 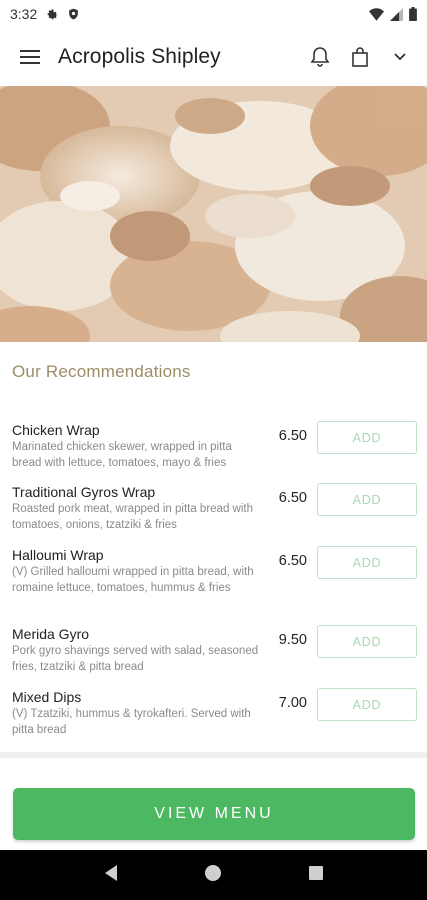 I want to click on view-menu-button: VIEW MENU, so click(x=214, y=814).